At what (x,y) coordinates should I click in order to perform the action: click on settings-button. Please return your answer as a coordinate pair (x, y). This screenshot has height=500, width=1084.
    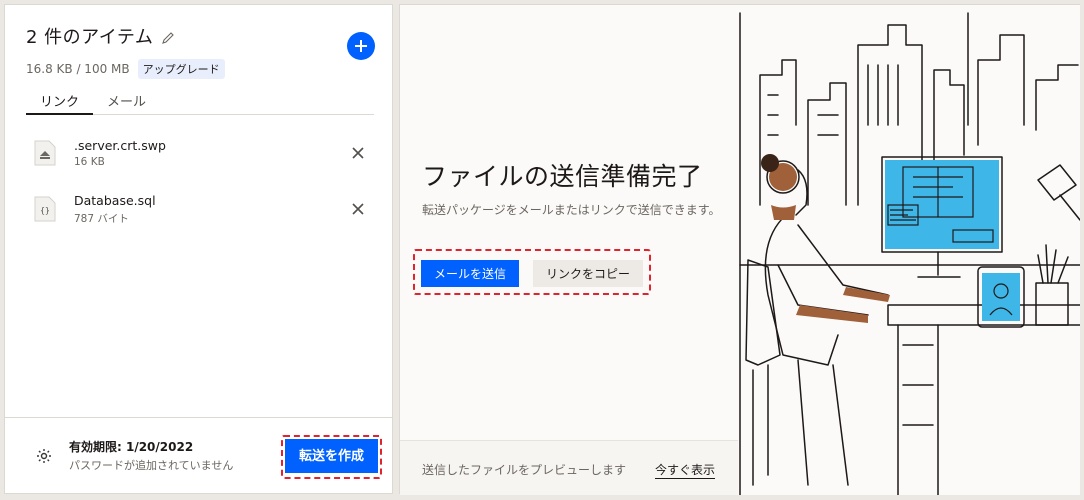
    Looking at the image, I should click on (44, 456).